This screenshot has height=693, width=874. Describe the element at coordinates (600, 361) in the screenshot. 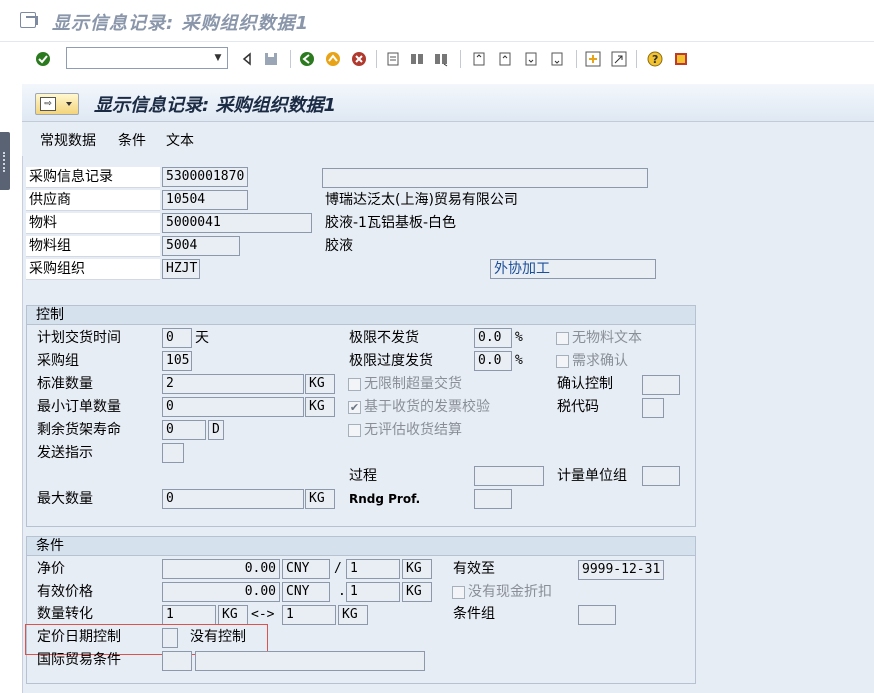

I see `ack-req-label: 需求确认` at that location.